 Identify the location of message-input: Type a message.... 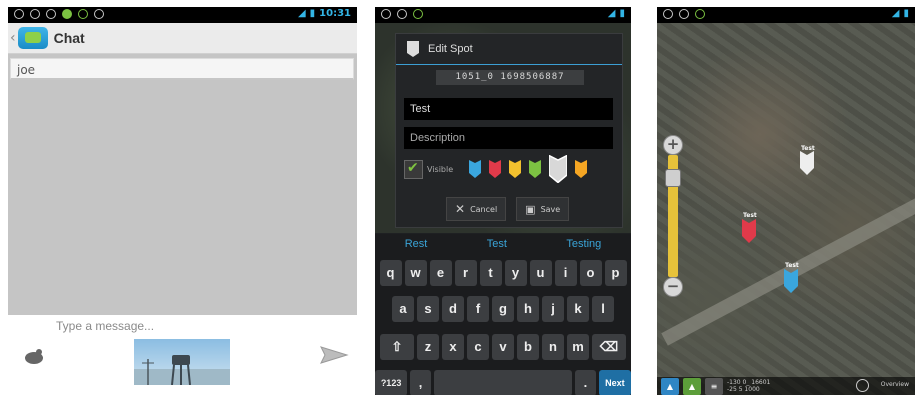
(105, 326).